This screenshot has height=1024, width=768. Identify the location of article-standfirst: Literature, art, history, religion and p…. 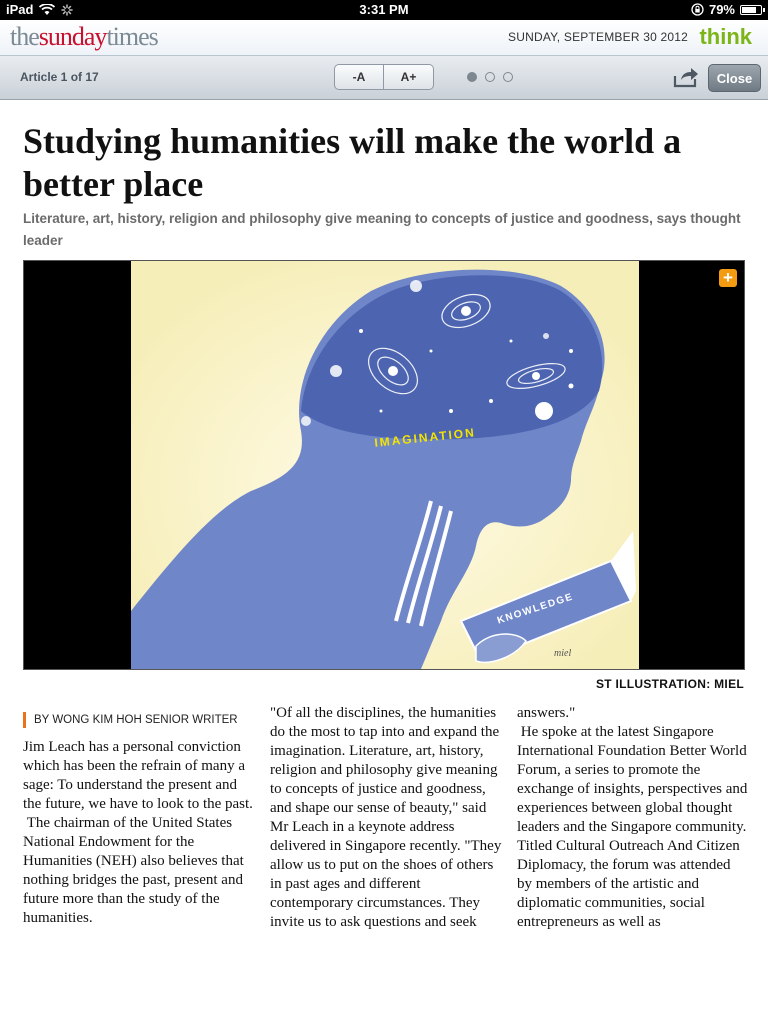
(382, 229).